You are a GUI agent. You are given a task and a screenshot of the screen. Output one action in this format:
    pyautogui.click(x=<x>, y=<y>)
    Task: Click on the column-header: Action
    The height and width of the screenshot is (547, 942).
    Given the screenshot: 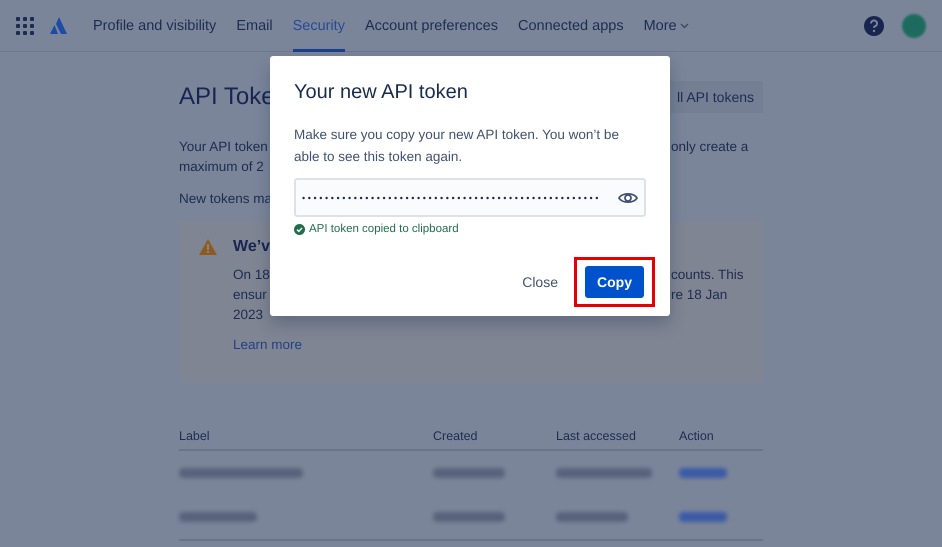 What is the action you would take?
    pyautogui.click(x=697, y=436)
    